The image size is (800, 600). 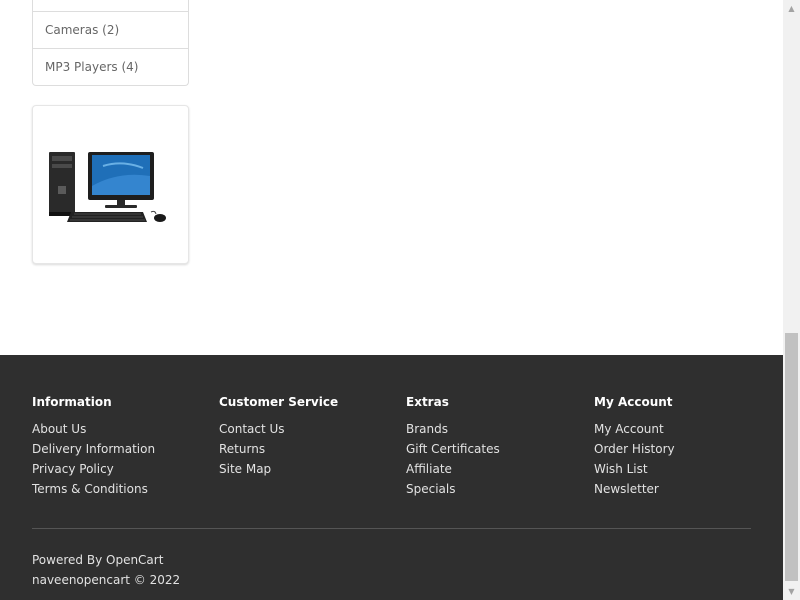 I want to click on footer-link-newsletter: Newsletter, so click(x=684, y=489).